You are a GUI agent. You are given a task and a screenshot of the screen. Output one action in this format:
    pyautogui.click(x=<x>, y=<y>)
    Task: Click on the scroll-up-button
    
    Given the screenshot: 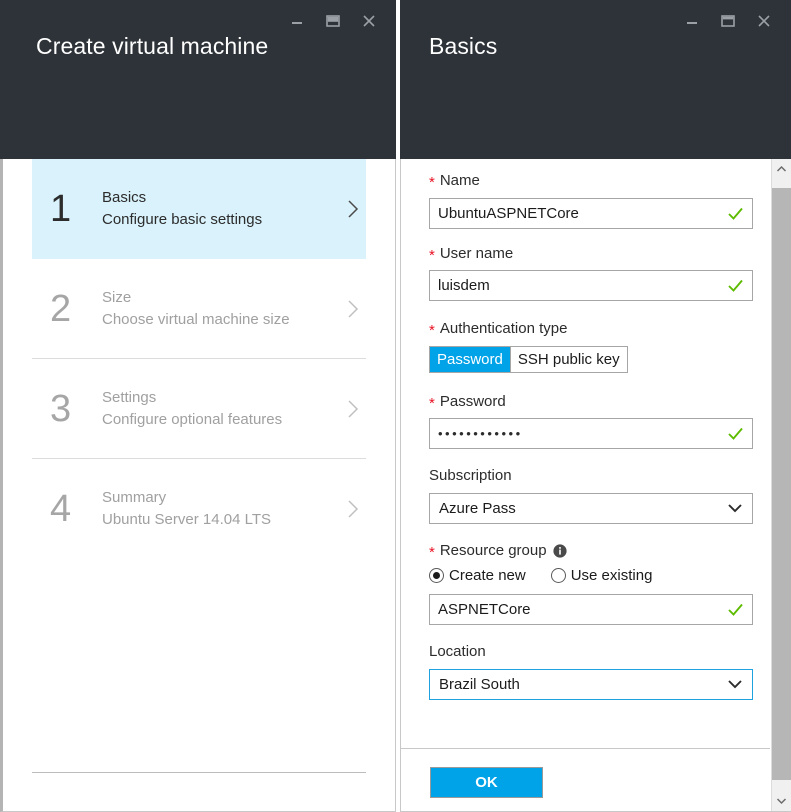 What is the action you would take?
    pyautogui.click(x=781, y=169)
    